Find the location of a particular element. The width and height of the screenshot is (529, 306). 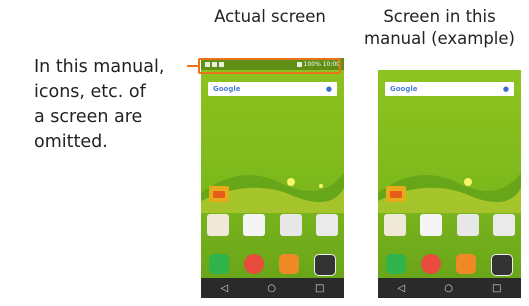

caption-manual-line-2: manual (example) is located at coordinates (439, 38).